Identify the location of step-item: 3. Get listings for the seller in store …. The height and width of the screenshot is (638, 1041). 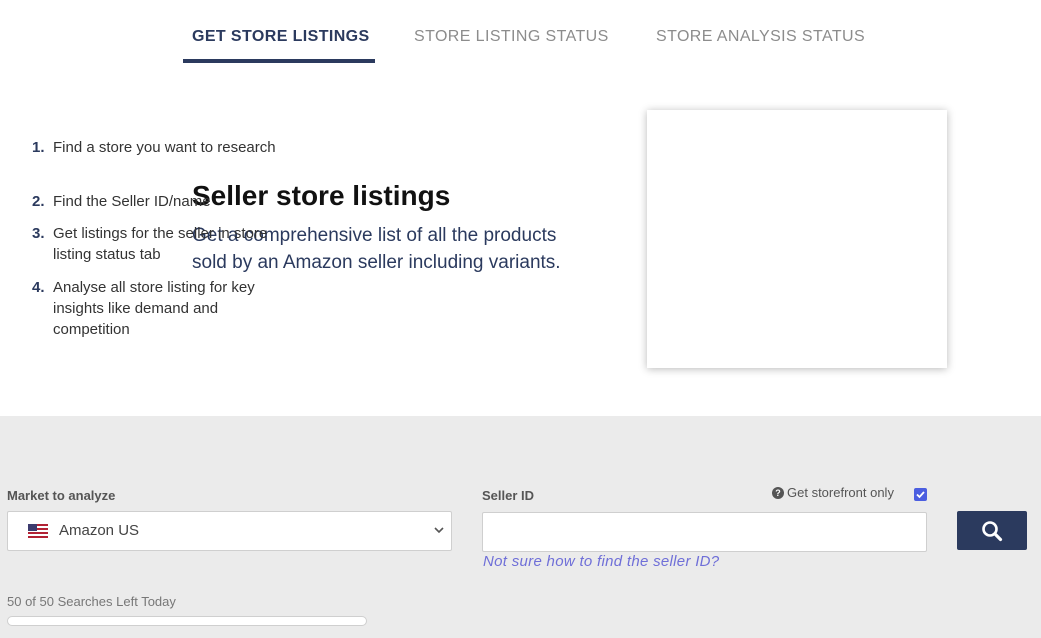
(157, 244).